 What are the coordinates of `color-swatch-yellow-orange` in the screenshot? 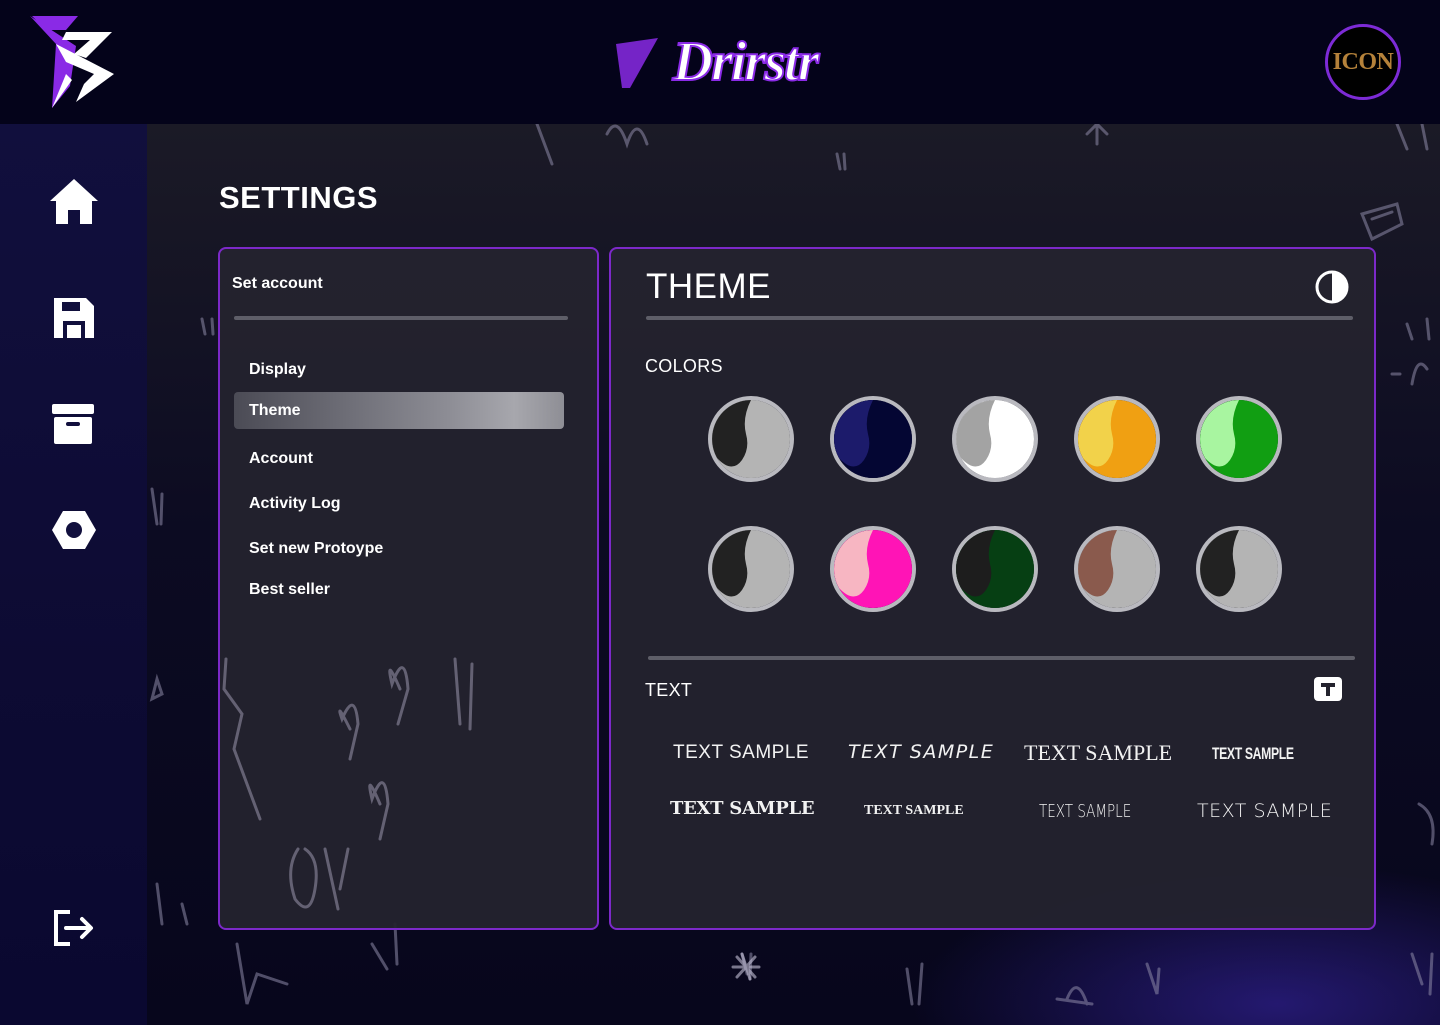 It's located at (1117, 439).